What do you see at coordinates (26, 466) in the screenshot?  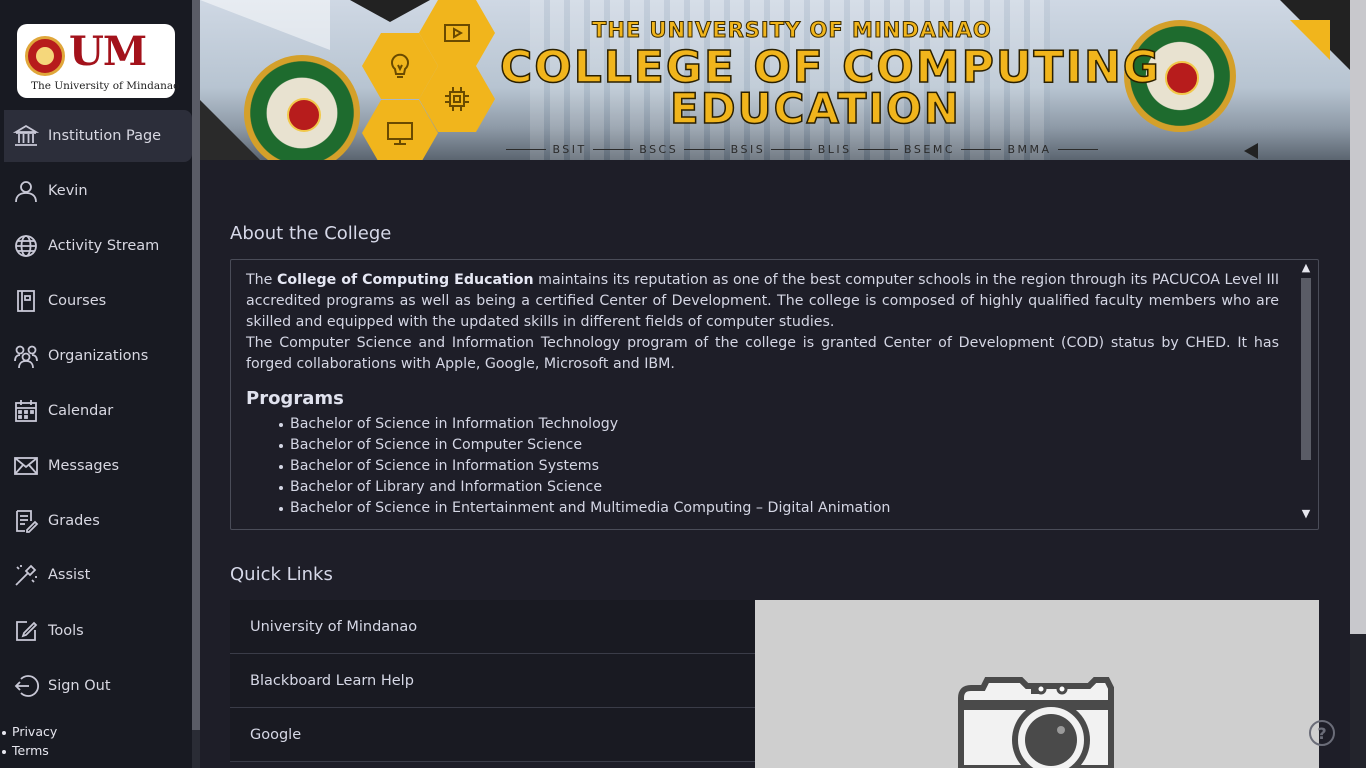 I see `envelope-icon` at bounding box center [26, 466].